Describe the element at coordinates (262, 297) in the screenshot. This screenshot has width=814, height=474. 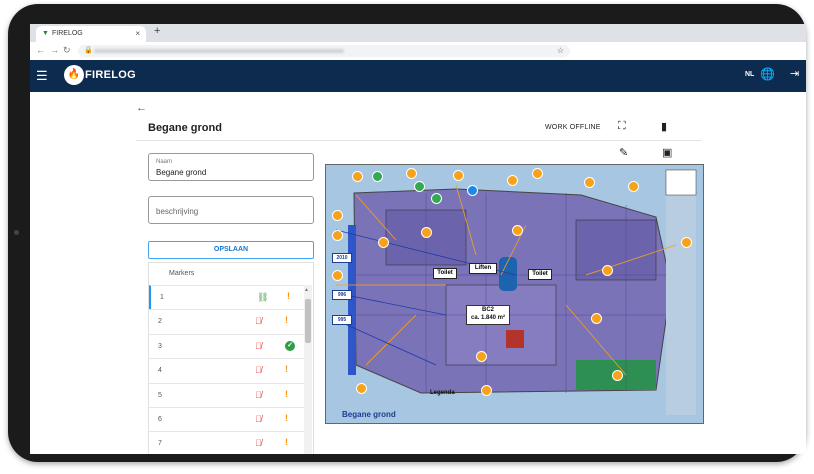
I see `link-icon: ⛓` at that location.